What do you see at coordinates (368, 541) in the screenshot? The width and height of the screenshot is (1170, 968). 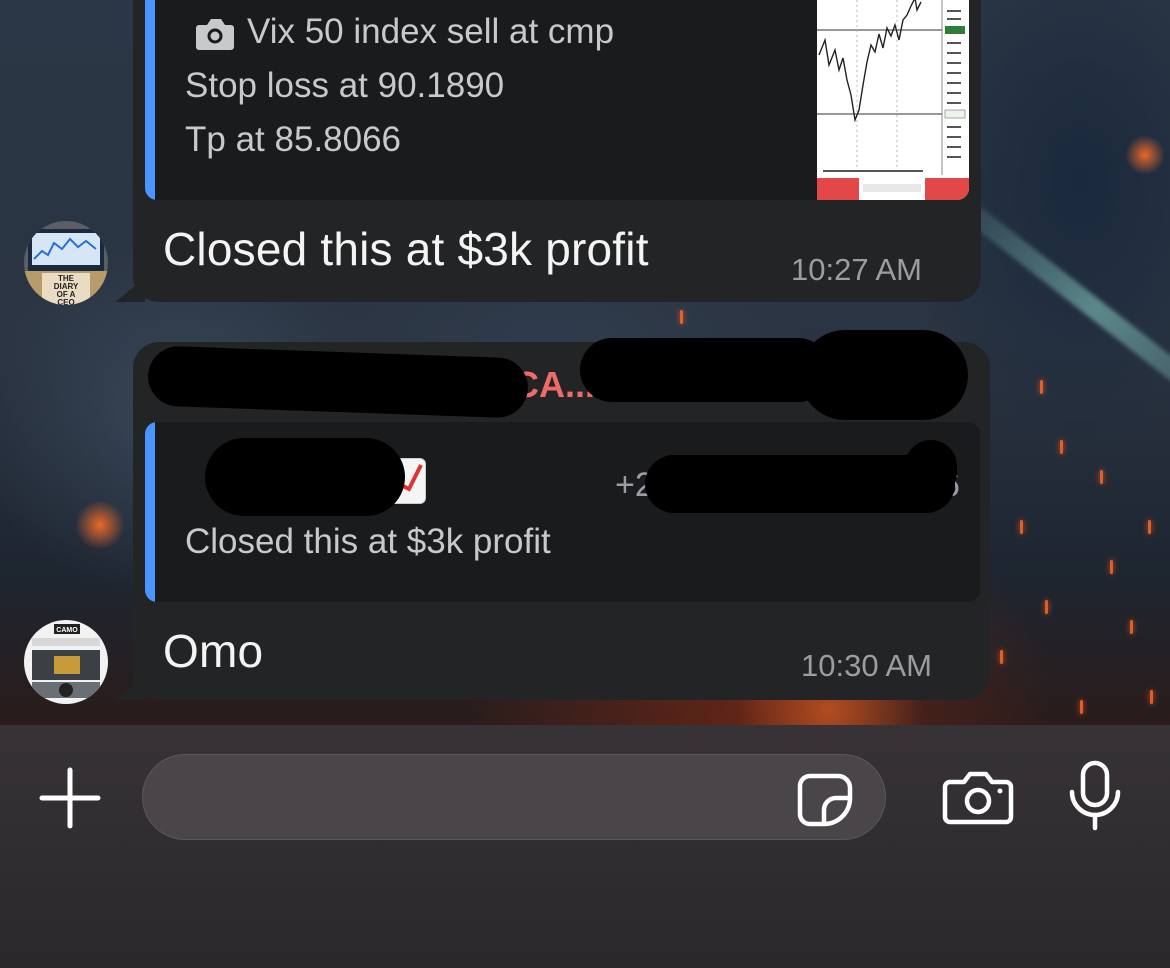 I see `quote-text: Closed this at $3k profit` at bounding box center [368, 541].